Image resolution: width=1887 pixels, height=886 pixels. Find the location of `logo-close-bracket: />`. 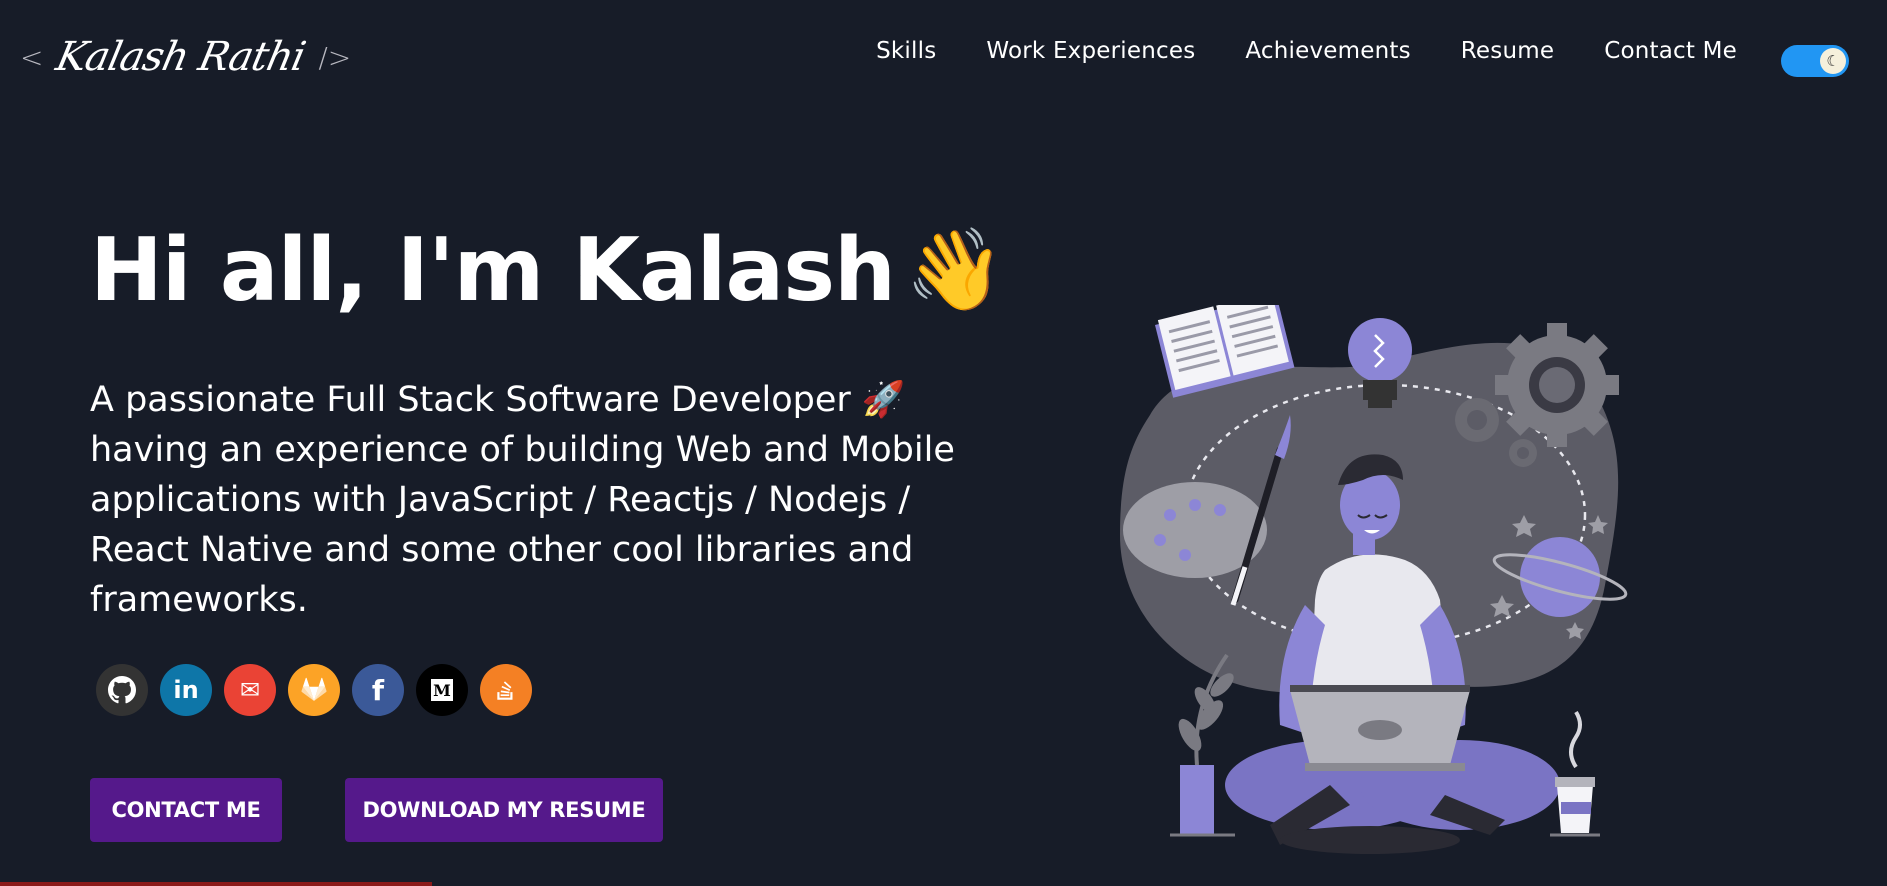

logo-close-bracket: /> is located at coordinates (335, 57).